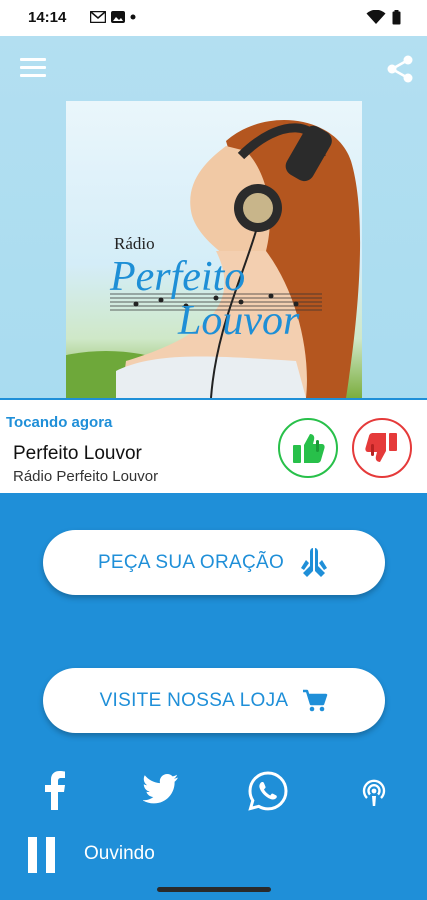 The height and width of the screenshot is (900, 427). I want to click on system-icons, so click(383, 17).